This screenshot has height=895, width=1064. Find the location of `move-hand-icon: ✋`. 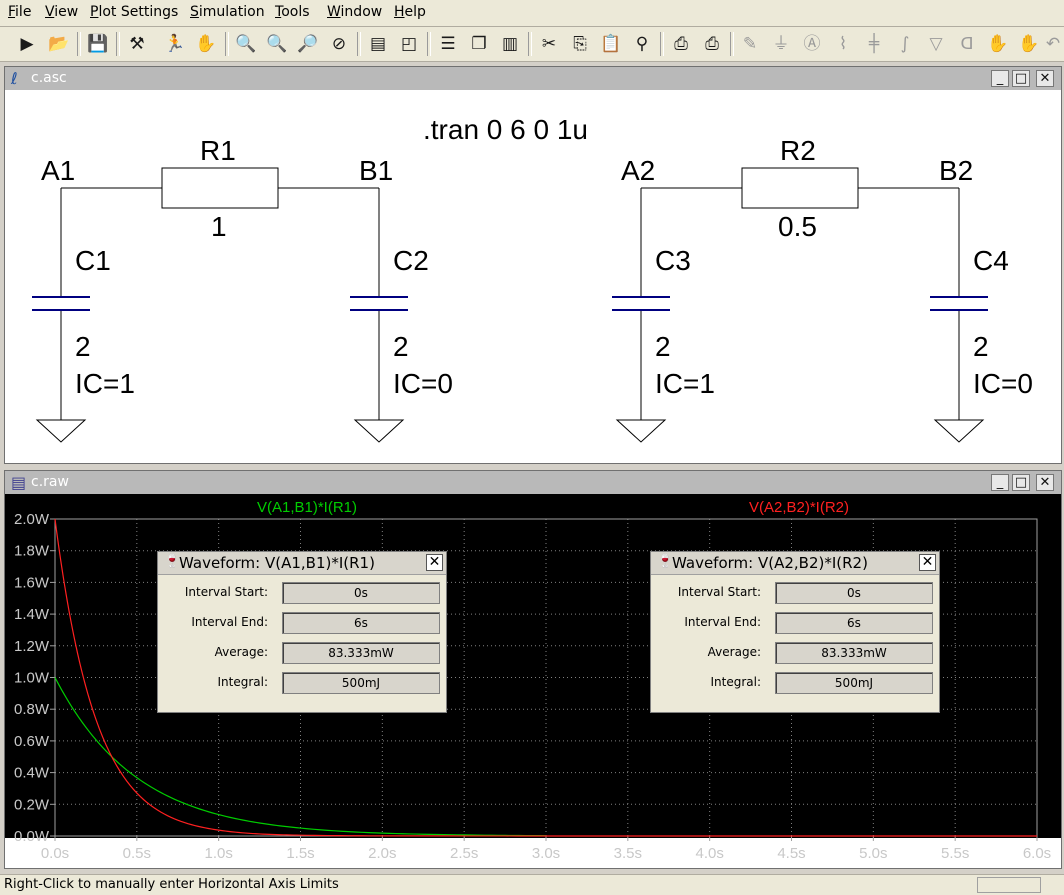

move-hand-icon: ✋ is located at coordinates (998, 44).